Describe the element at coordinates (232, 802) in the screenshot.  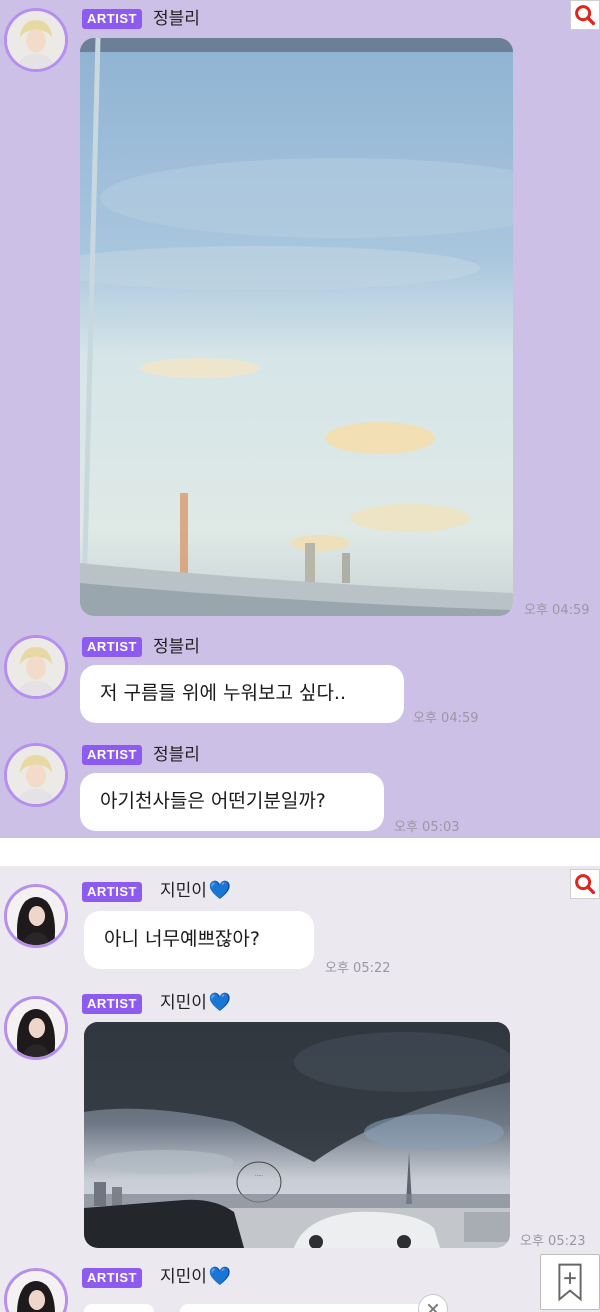
I see `message-bubble: 아기천사들은 어떤기분일까?` at that location.